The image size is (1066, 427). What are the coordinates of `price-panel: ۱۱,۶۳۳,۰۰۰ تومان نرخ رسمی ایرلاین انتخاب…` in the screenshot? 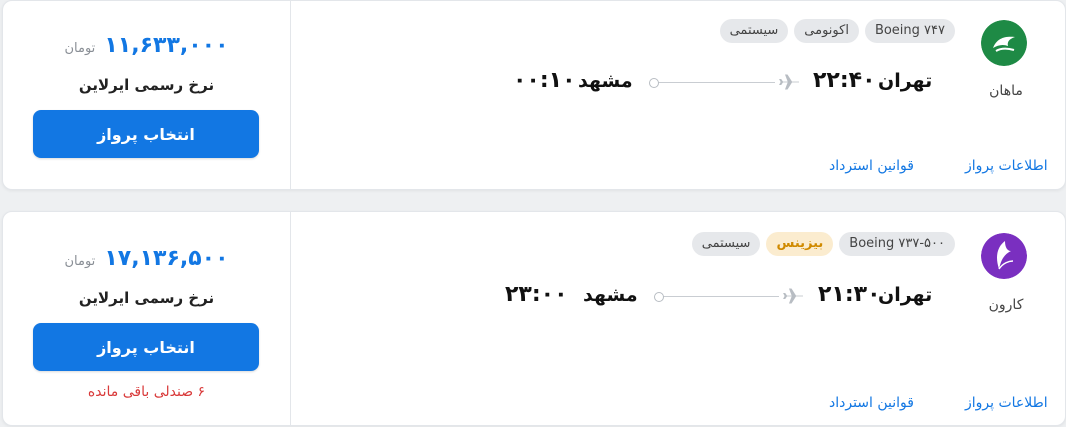 It's located at (147, 95).